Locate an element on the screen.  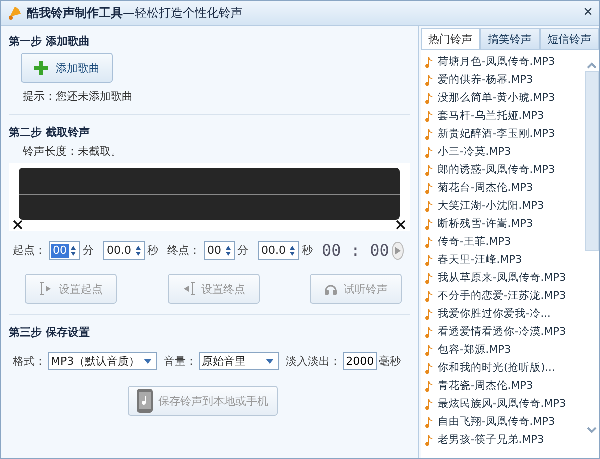
section-heading: 第一步 添加歌曲 is located at coordinates (50, 41).